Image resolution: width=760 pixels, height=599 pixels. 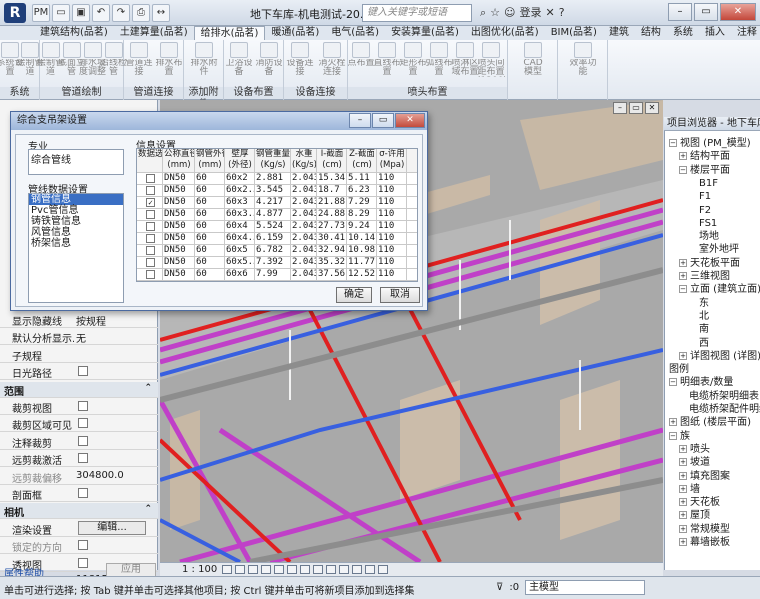 I want to click on temp-view-icon, so click(x=357, y=569).